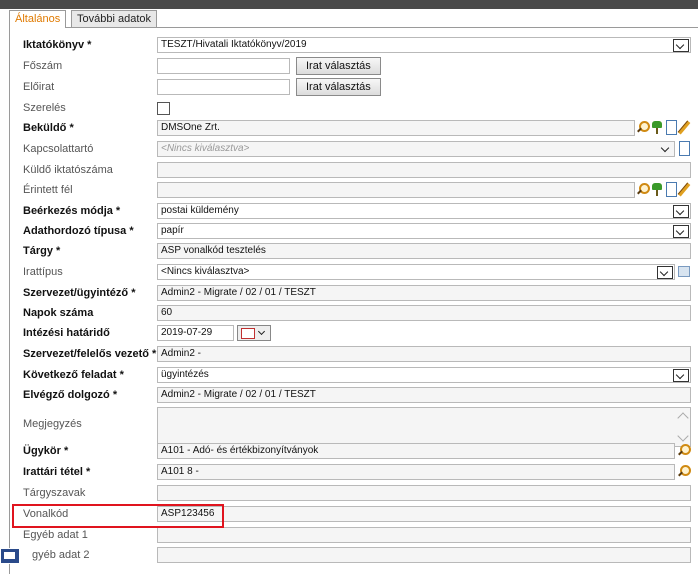 The height and width of the screenshot is (574, 698). Describe the element at coordinates (118, 516) in the screenshot. I see `vonalkod-highlight-box` at that location.